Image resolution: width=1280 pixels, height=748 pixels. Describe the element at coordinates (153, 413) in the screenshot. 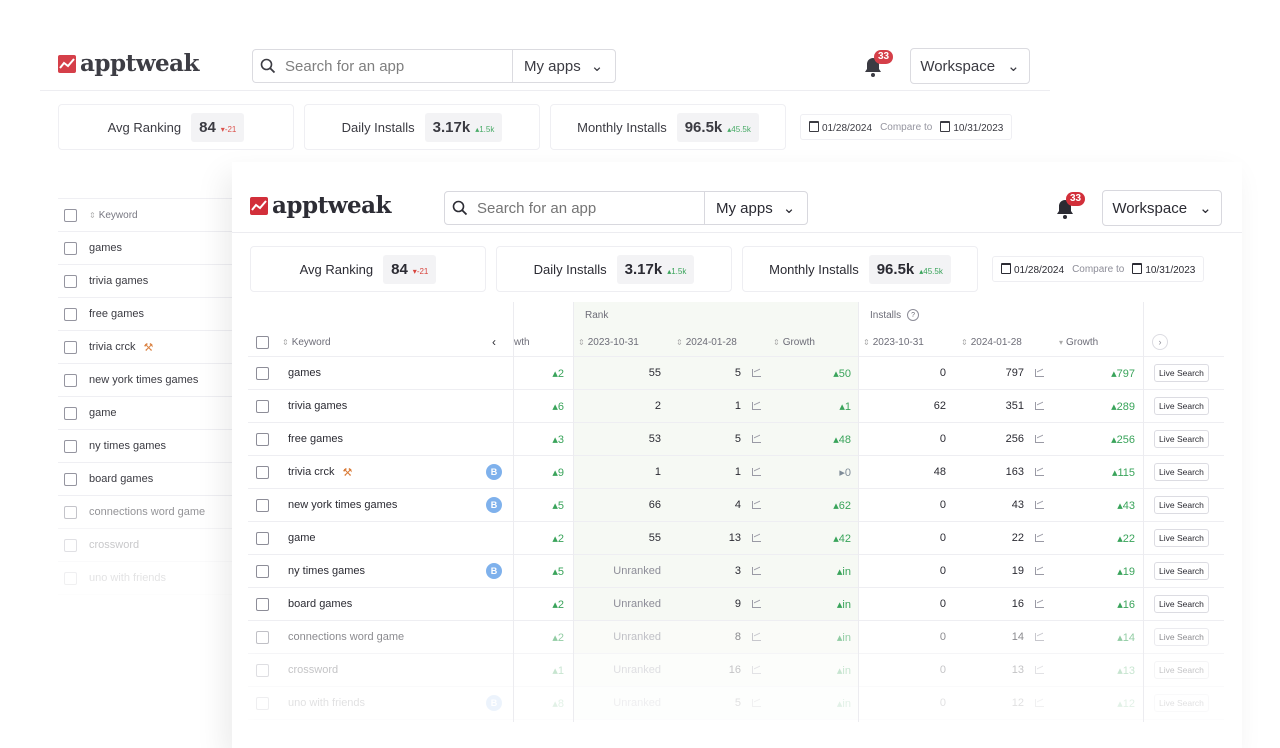

I see `list-item: game` at that location.